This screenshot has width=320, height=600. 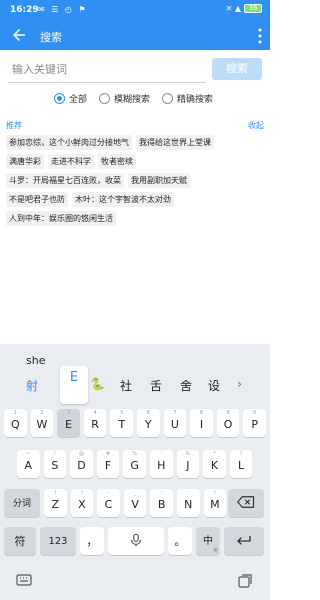 I want to click on key-label: Y, so click(x=148, y=424).